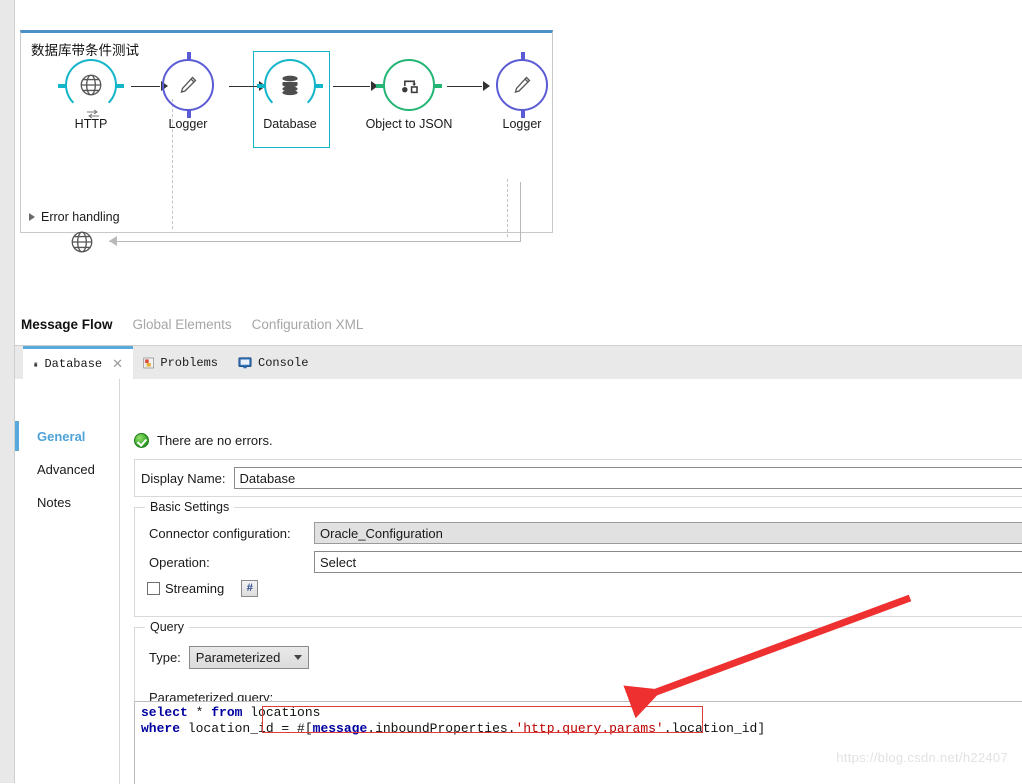 The height and width of the screenshot is (784, 1022). I want to click on flow-node-database: Database, so click(290, 95).